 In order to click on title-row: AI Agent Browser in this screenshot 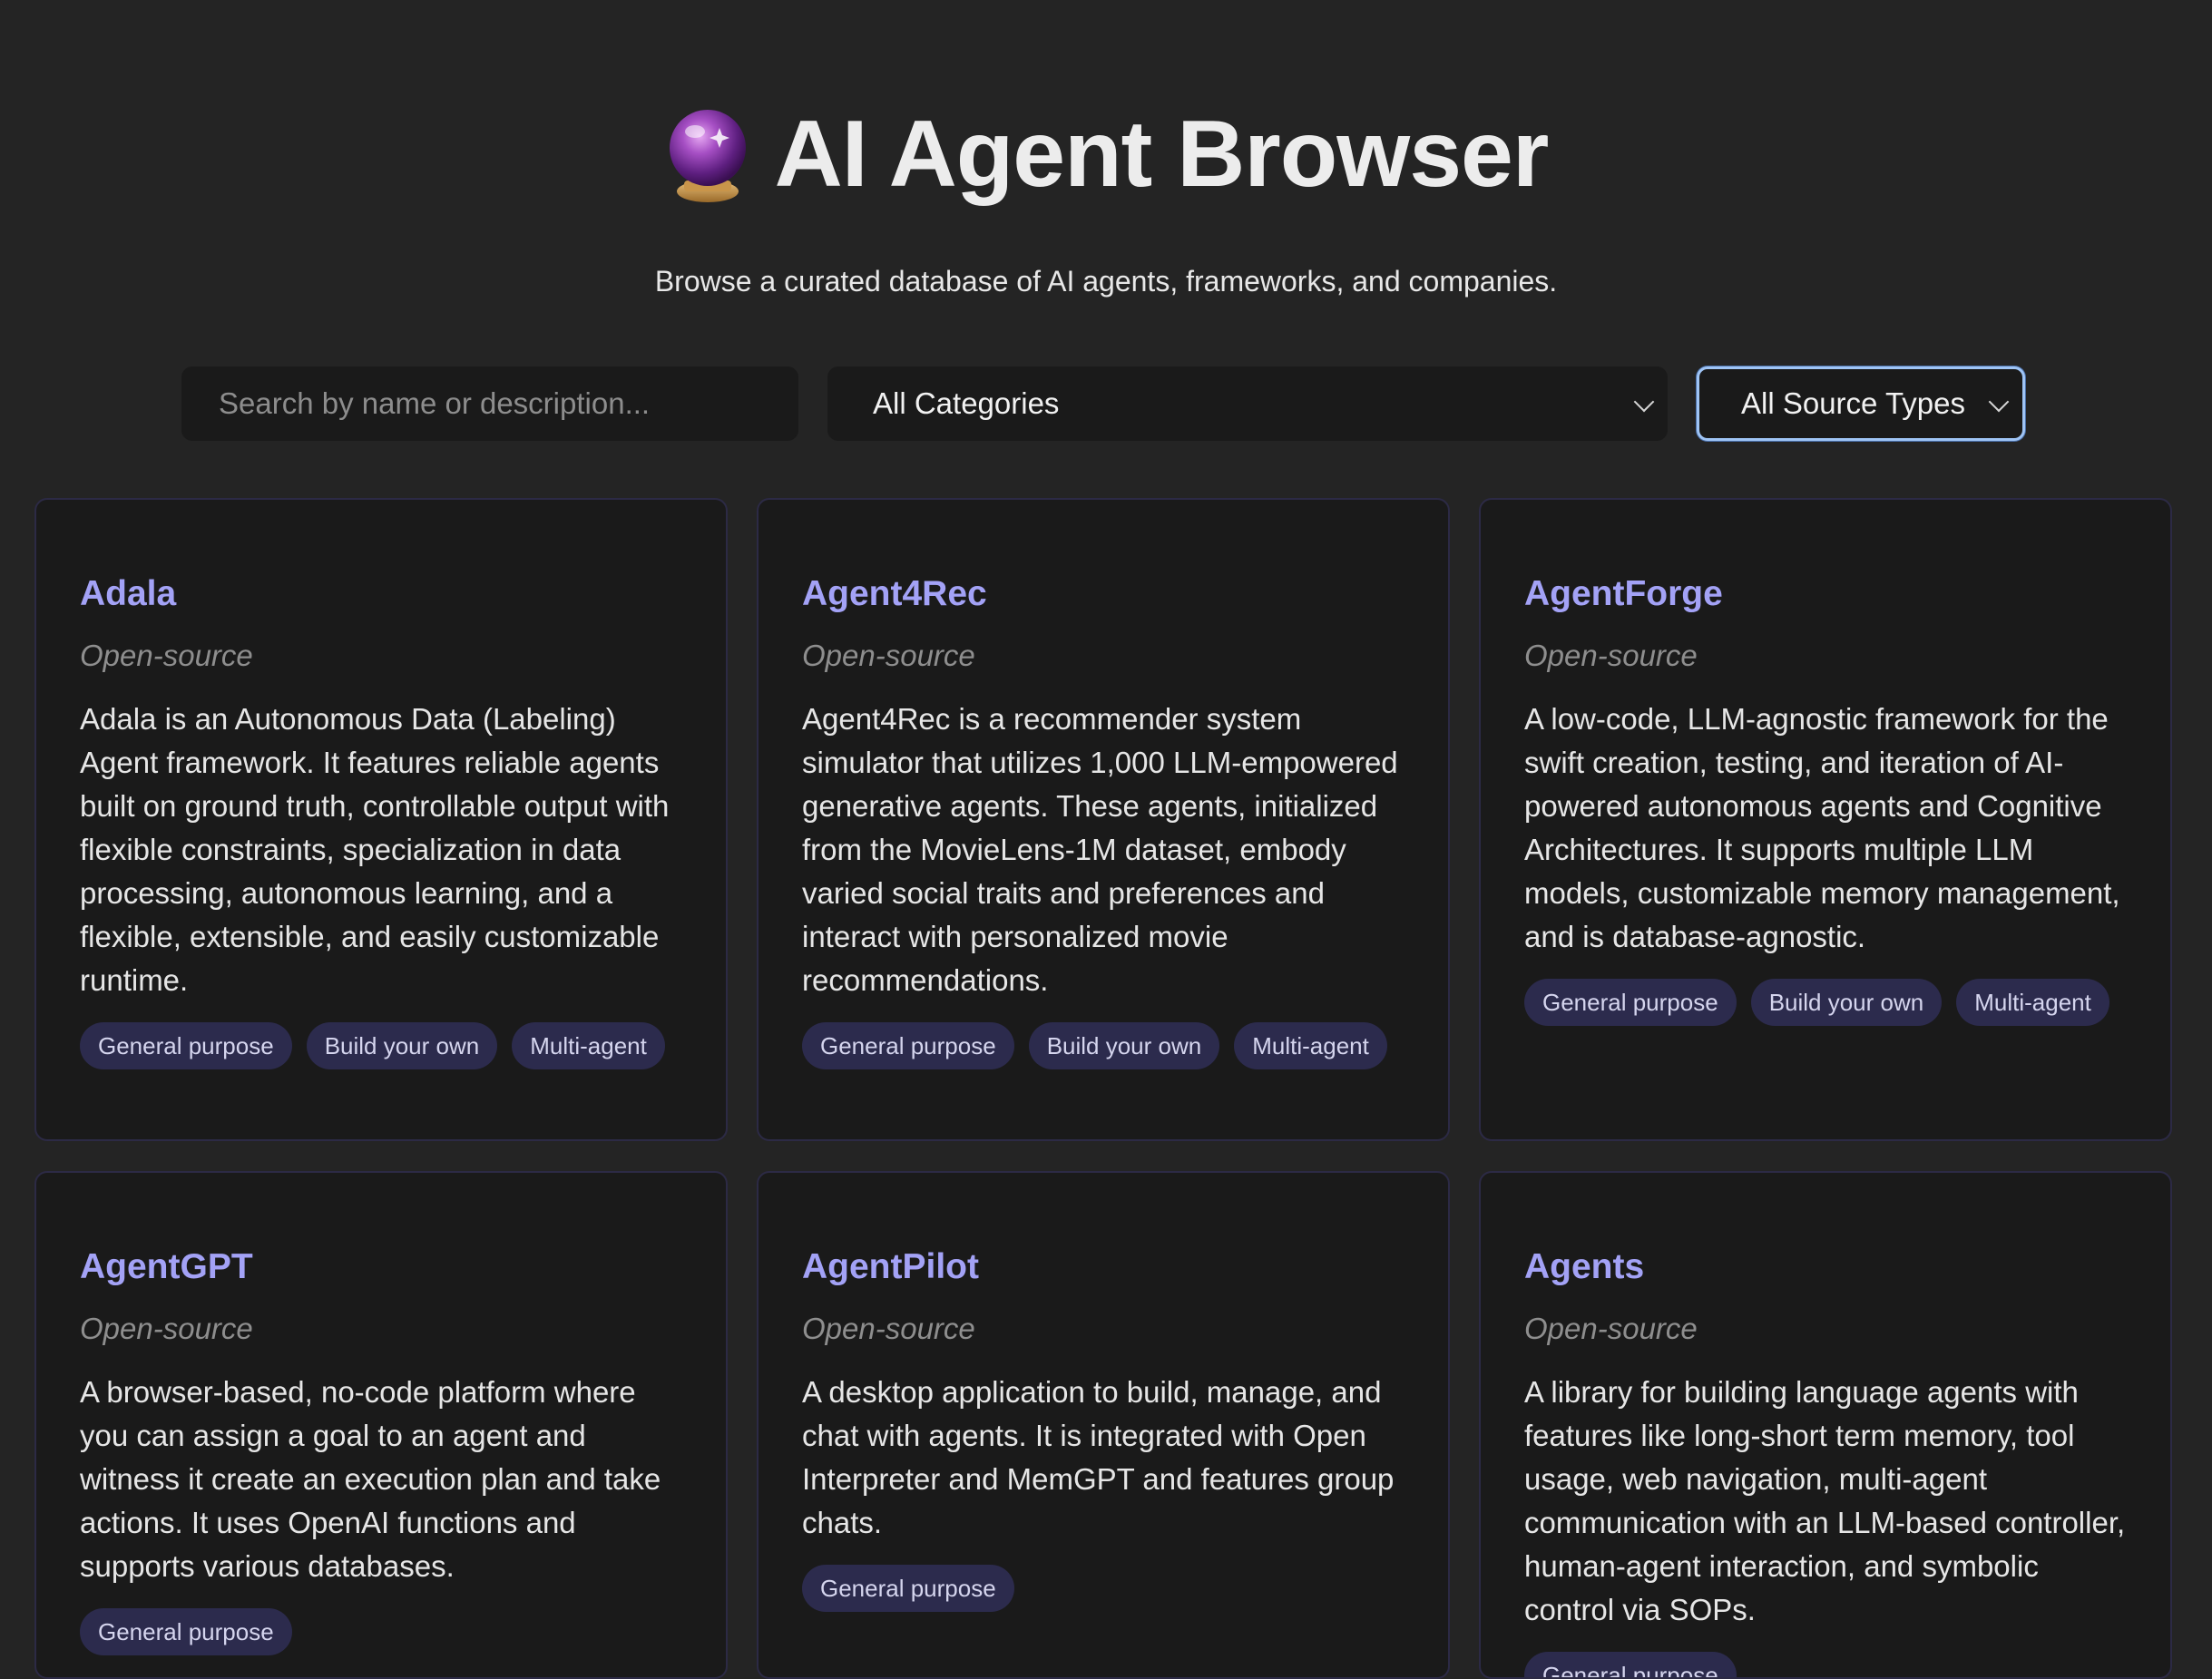, I will do `click(1106, 154)`.